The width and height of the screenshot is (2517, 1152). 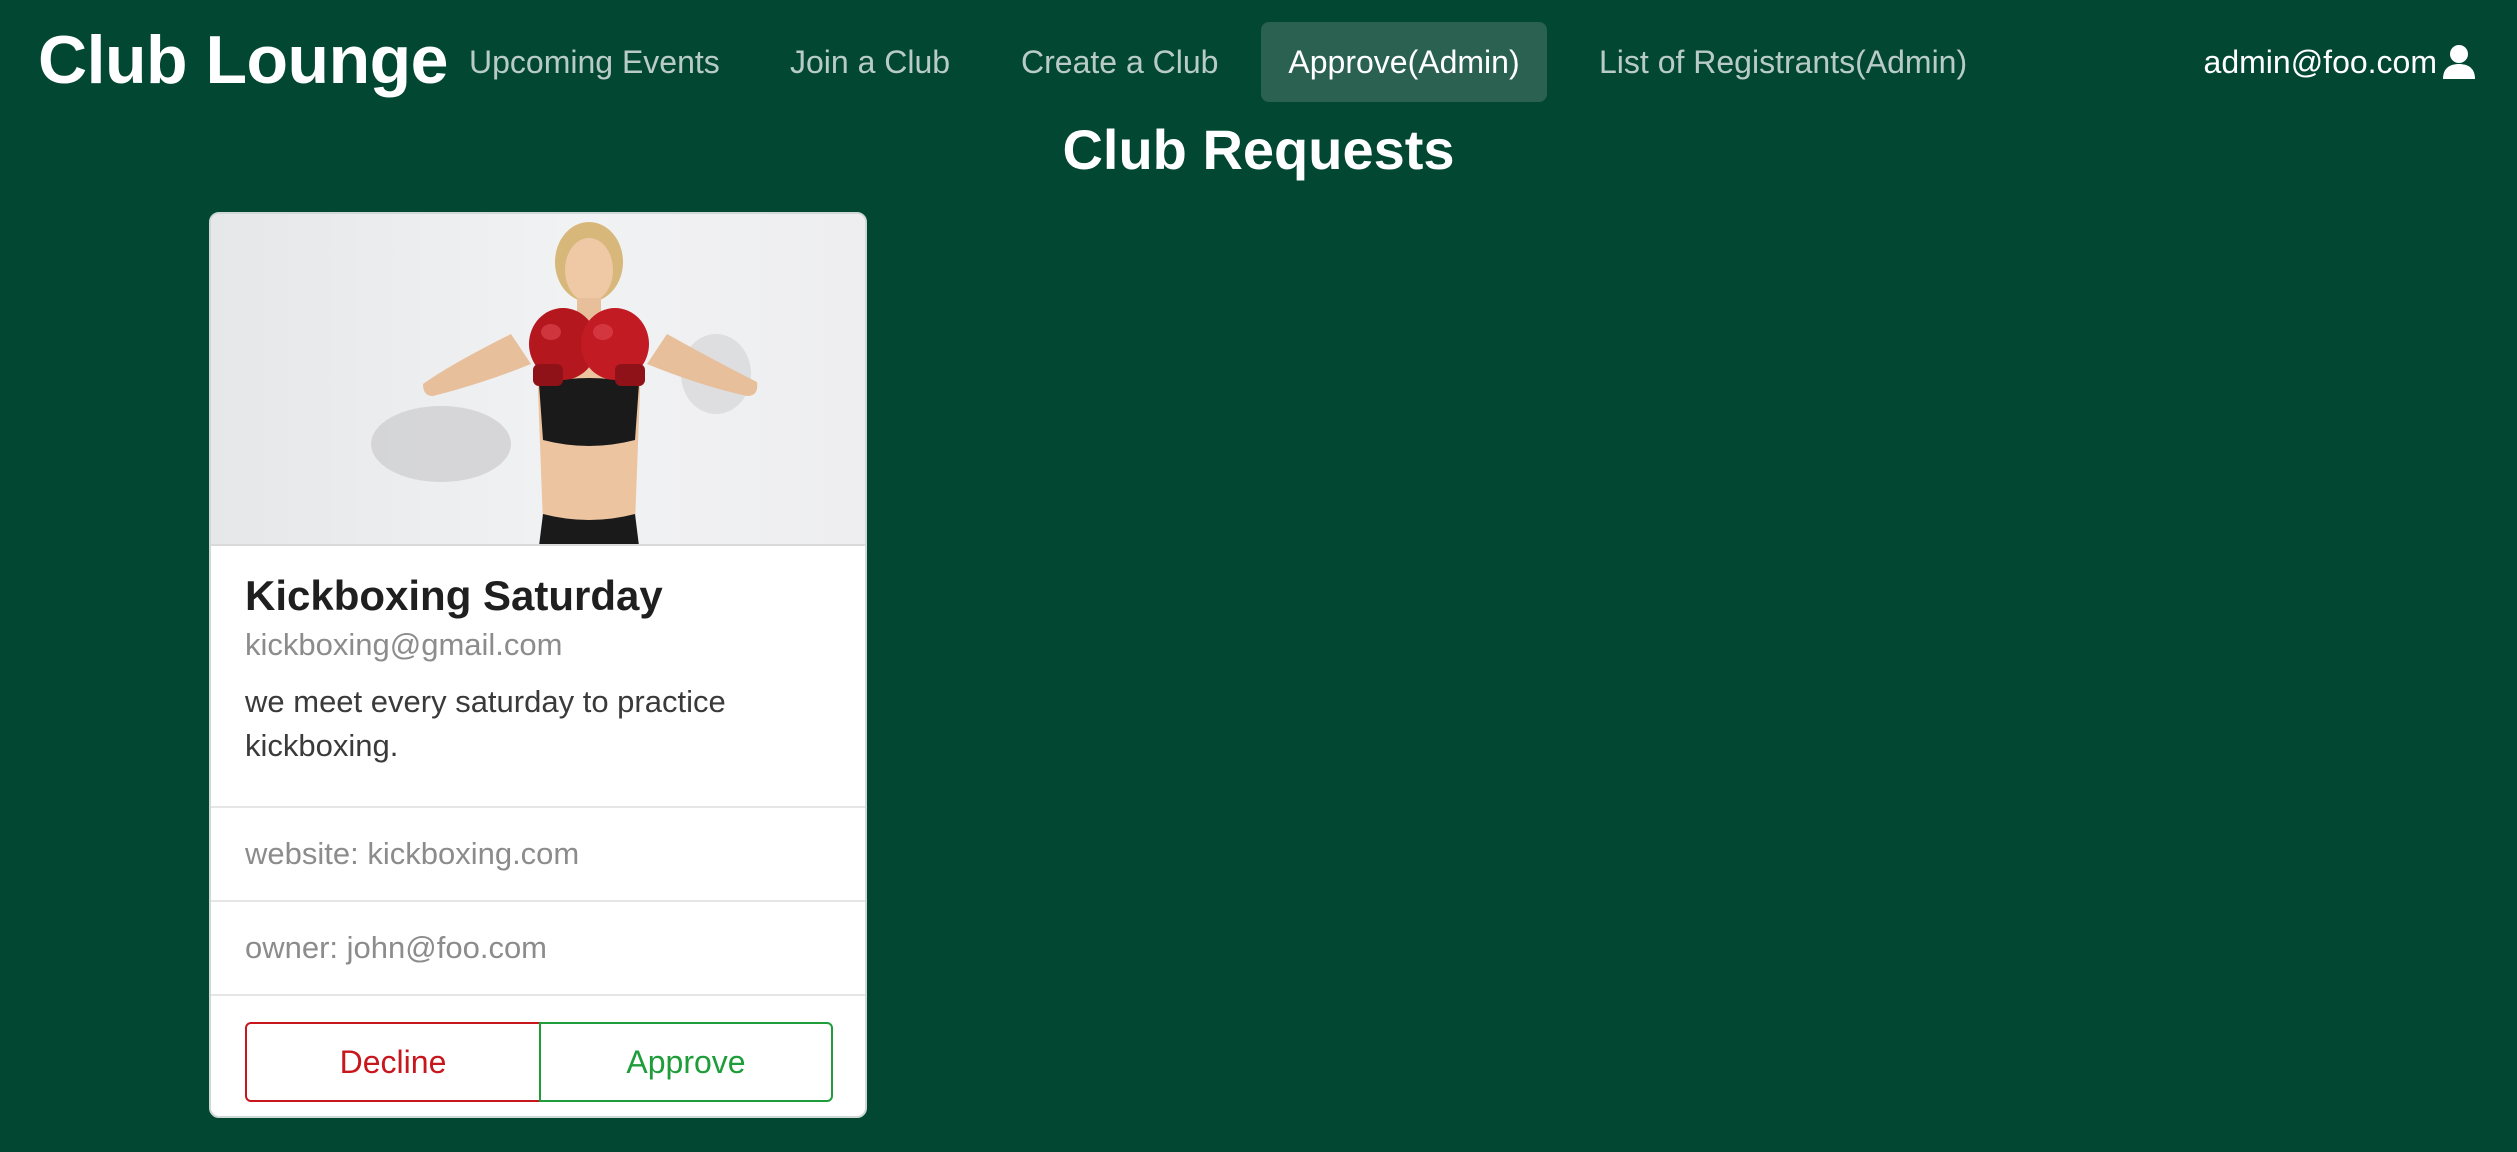 I want to click on user-email: admin@foo.com, so click(x=2320, y=61).